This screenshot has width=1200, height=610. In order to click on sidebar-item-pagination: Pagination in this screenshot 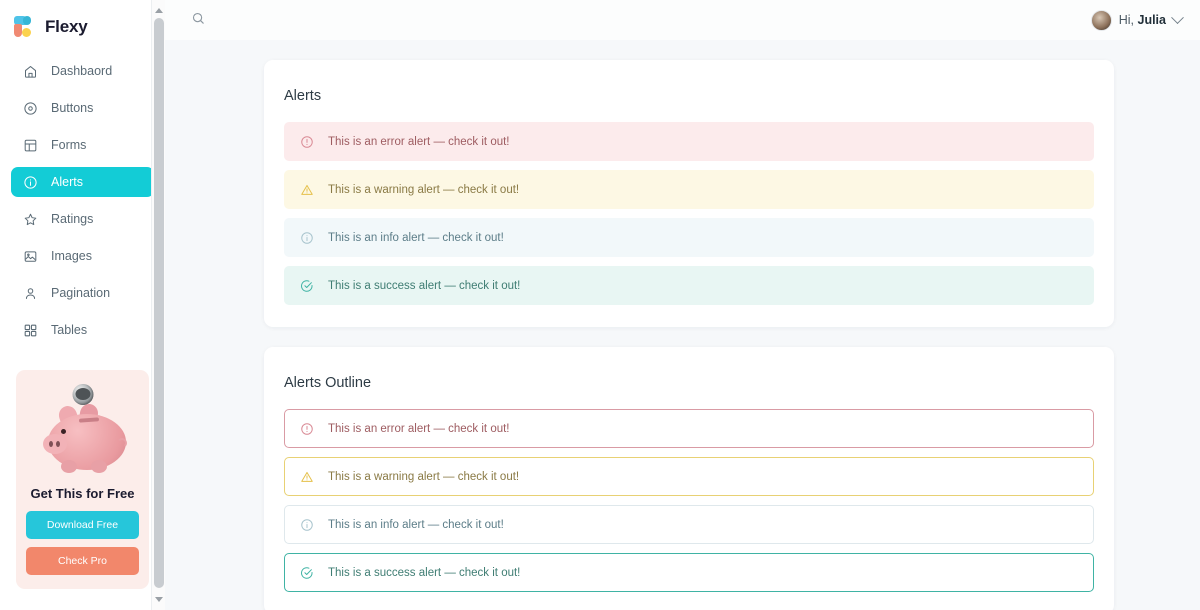, I will do `click(82, 293)`.